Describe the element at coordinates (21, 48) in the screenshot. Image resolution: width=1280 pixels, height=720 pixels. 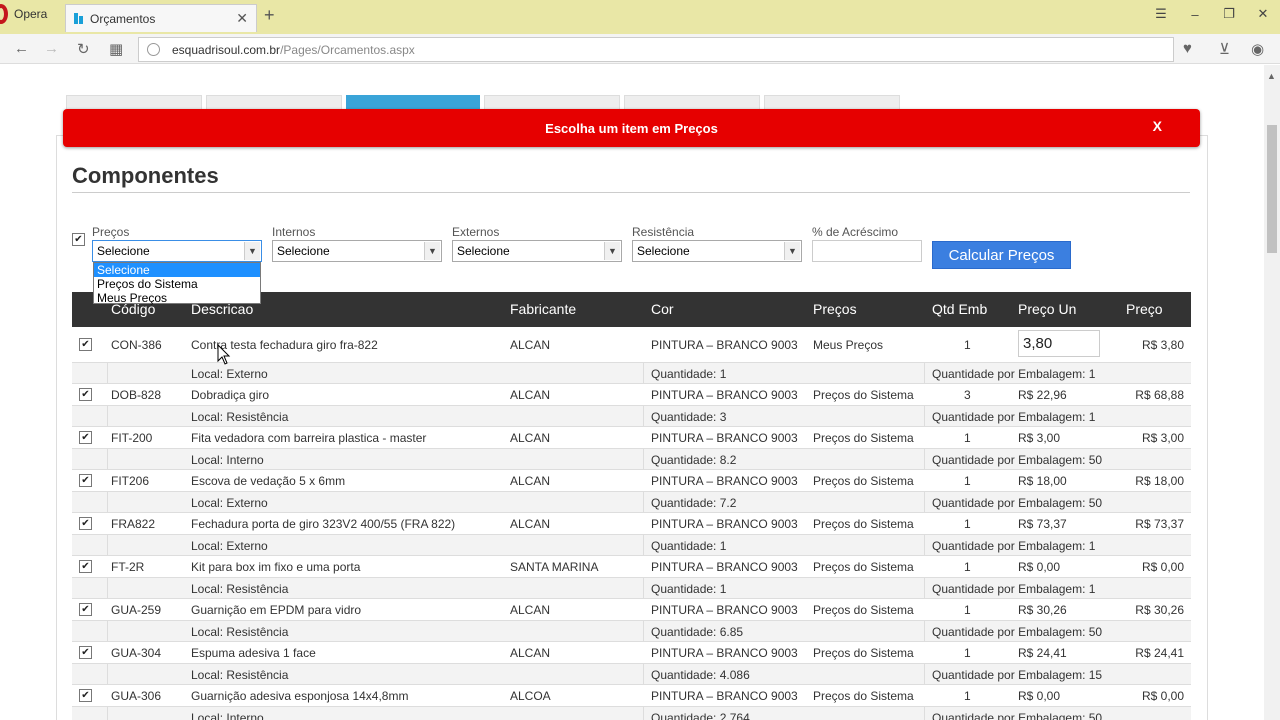
I see `back-icon: ←` at that location.